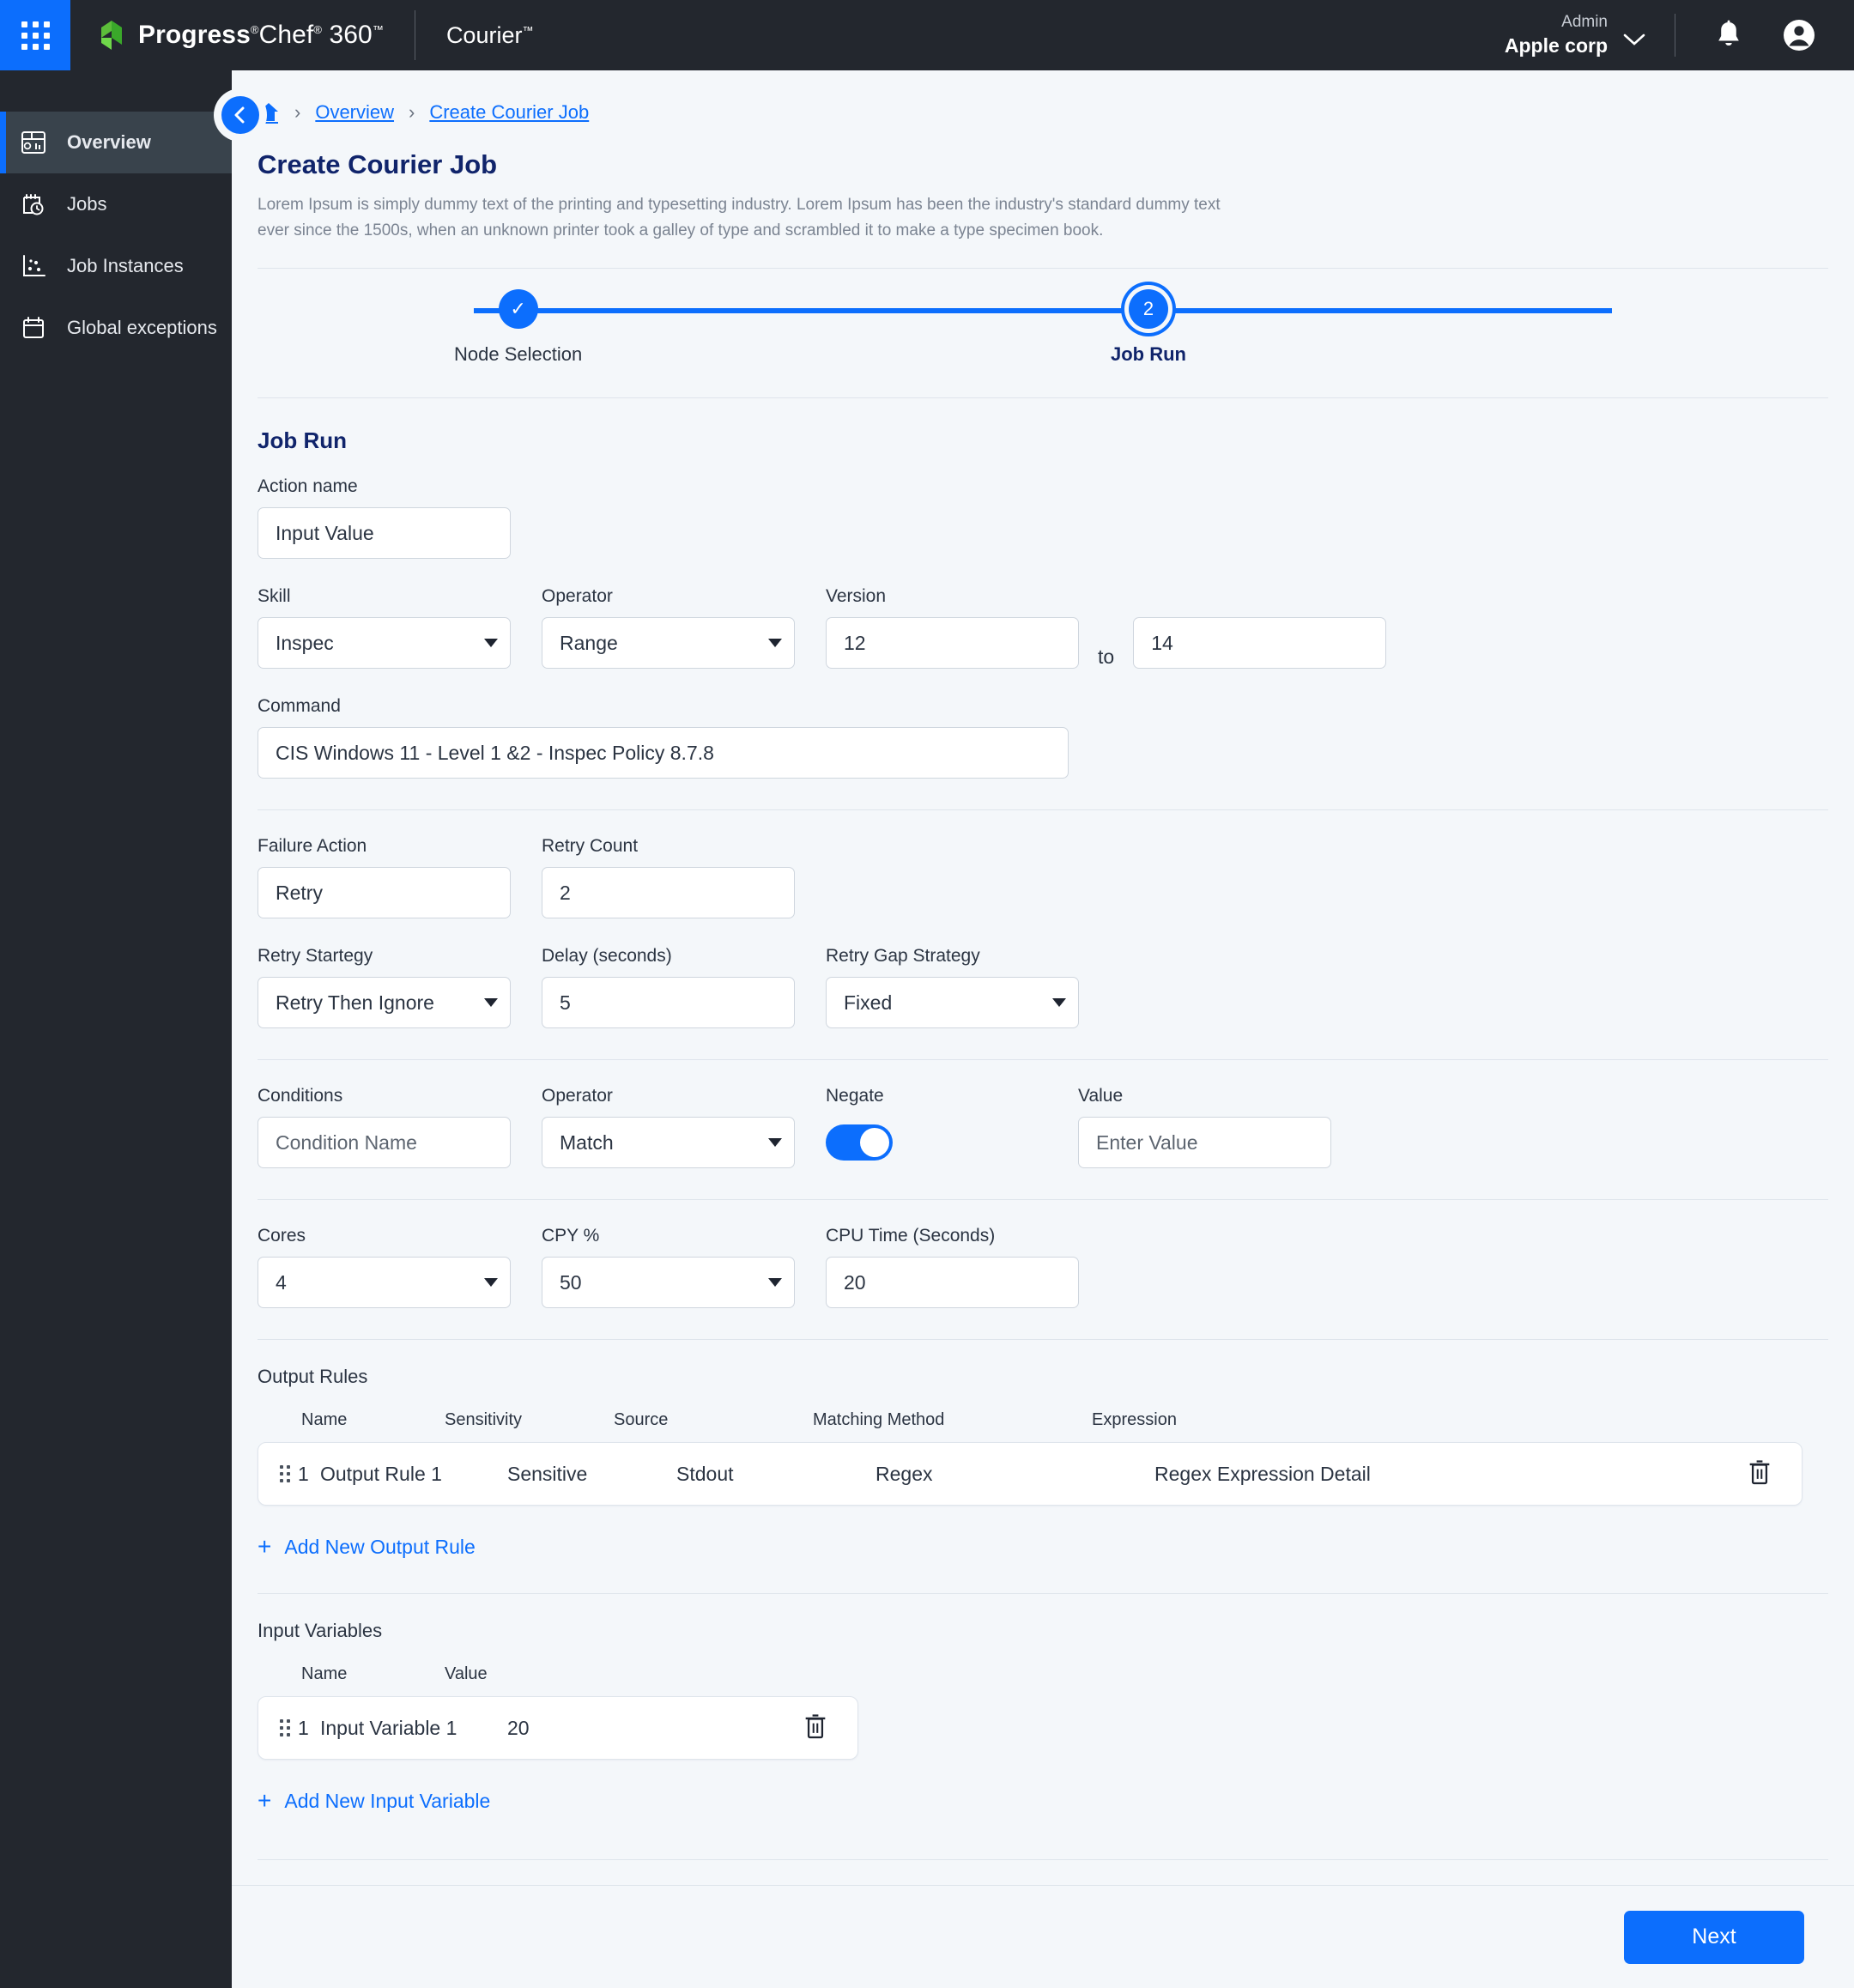 The width and height of the screenshot is (1854, 1988). What do you see at coordinates (33, 204) in the screenshot?
I see `calendar-clock-icon` at bounding box center [33, 204].